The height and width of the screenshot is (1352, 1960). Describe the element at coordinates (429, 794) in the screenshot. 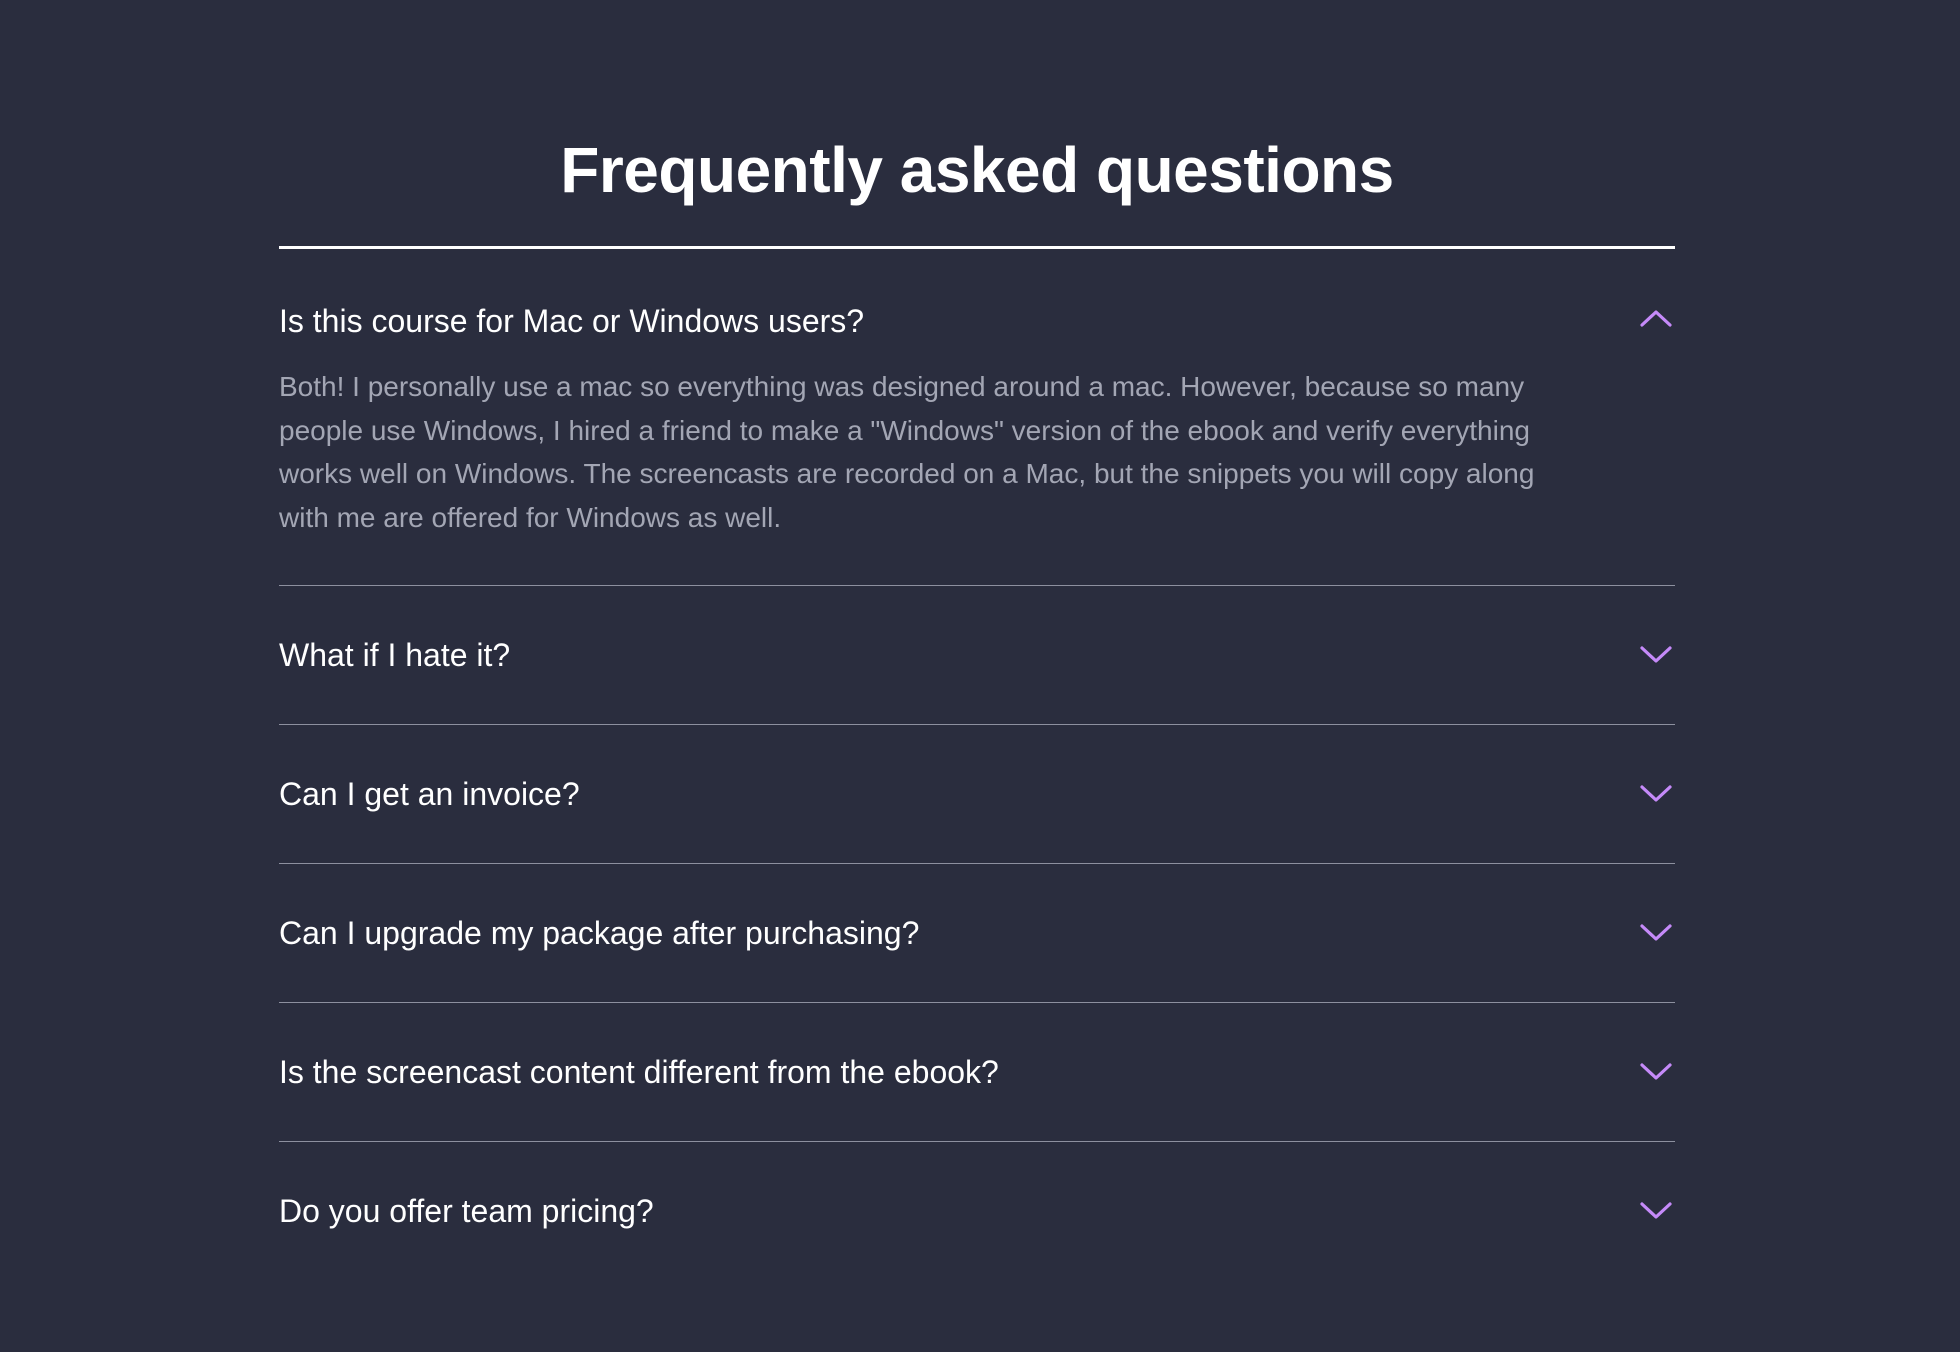

I see `faq-question-text: Can I get an invoice?` at that location.